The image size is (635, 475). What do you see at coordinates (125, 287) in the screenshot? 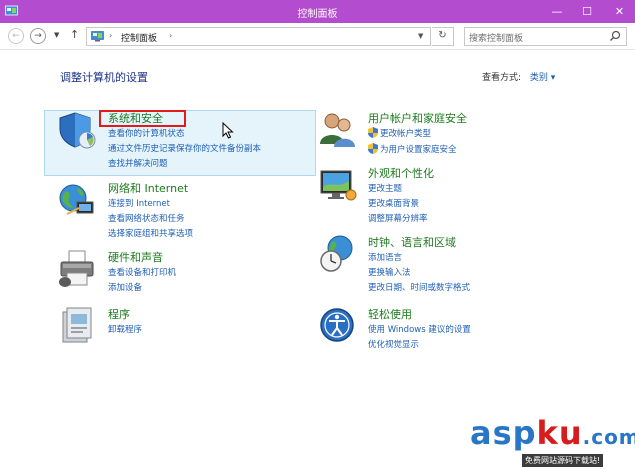
I see `link-add-device: 添加设备` at bounding box center [125, 287].